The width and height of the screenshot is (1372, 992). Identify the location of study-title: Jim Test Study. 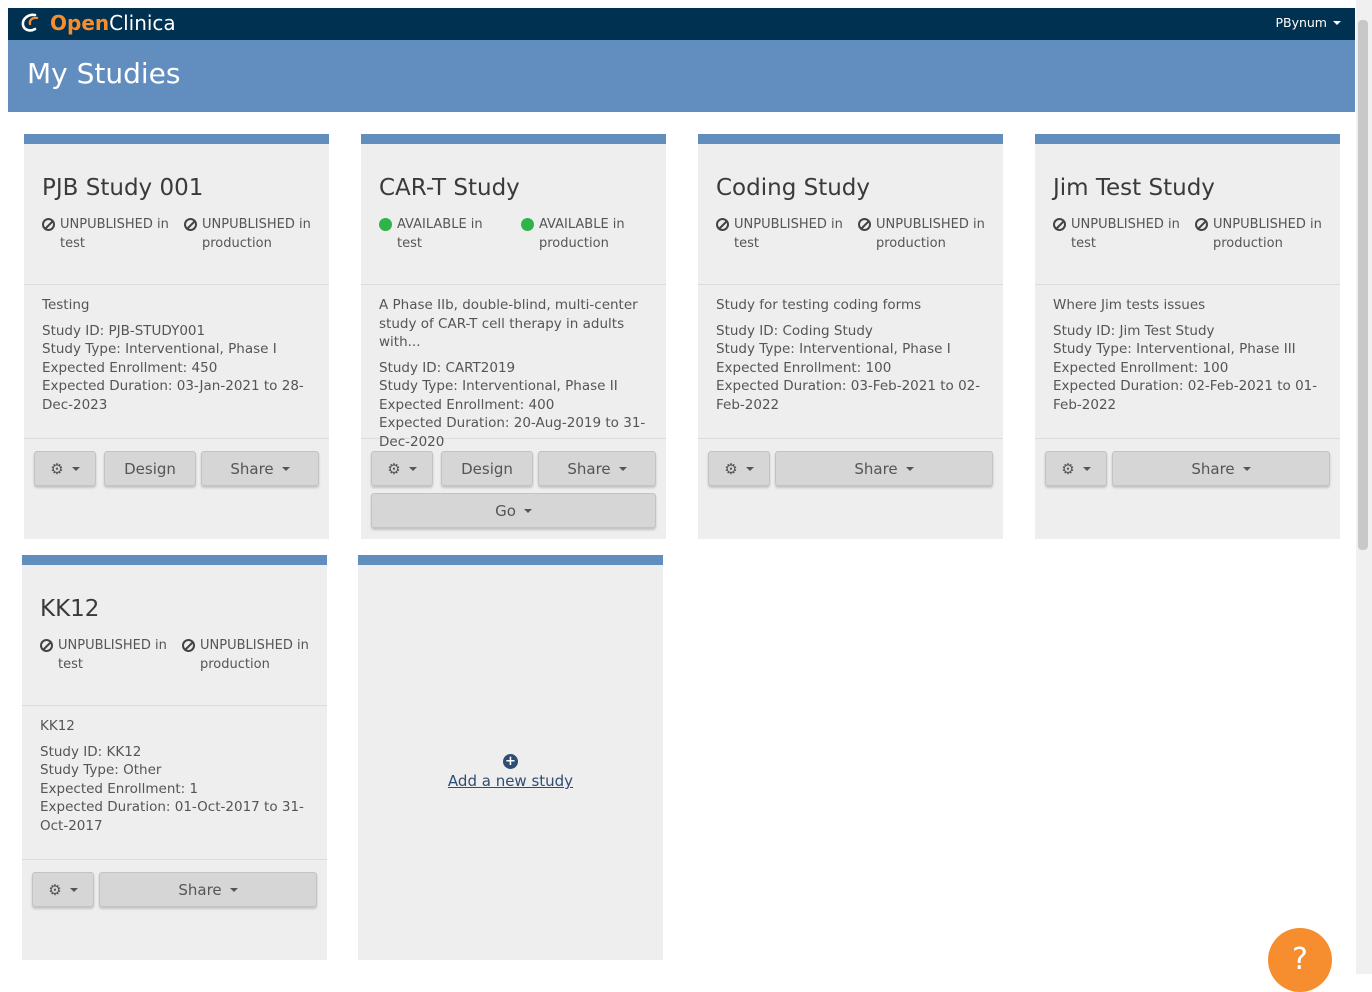
(1134, 188).